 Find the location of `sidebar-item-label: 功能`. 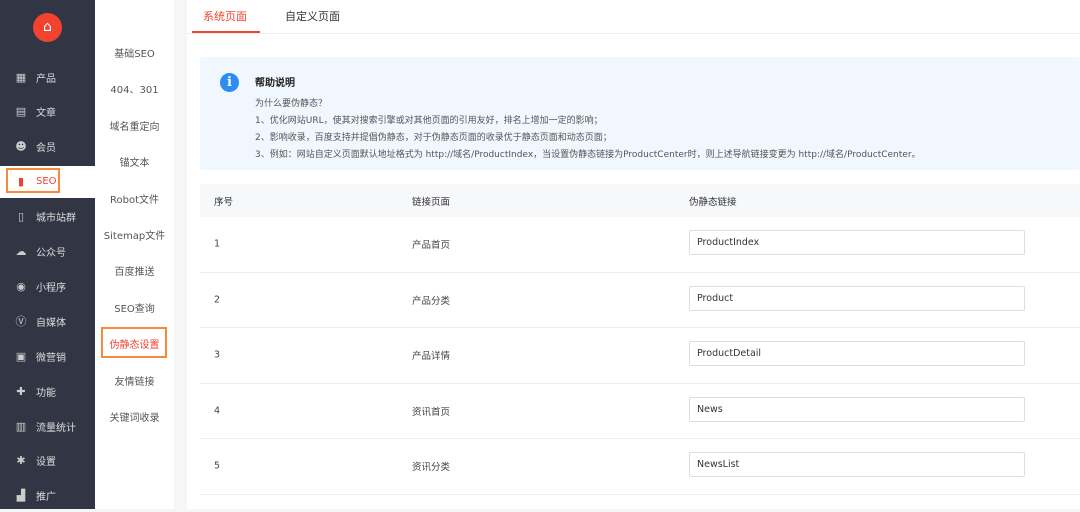

sidebar-item-label: 功能 is located at coordinates (46, 393).